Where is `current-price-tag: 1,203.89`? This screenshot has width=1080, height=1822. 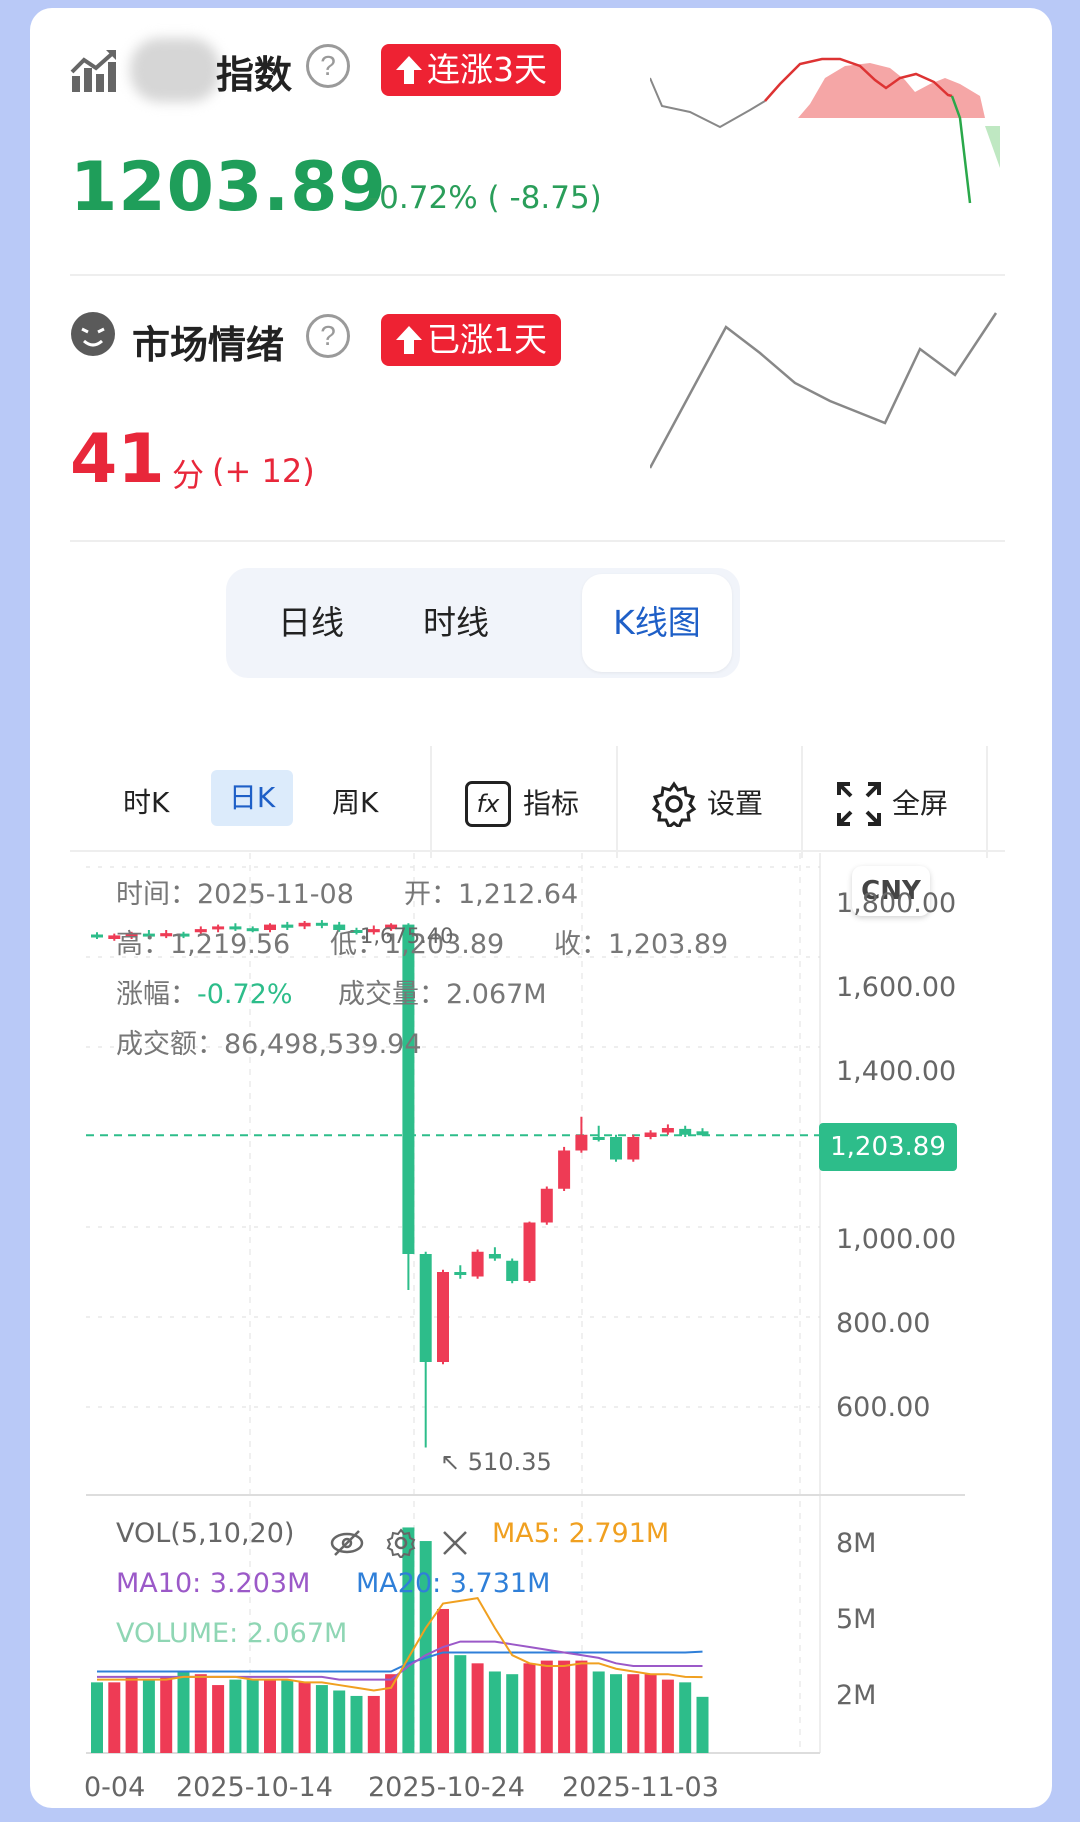
current-price-tag: 1,203.89 is located at coordinates (888, 1147).